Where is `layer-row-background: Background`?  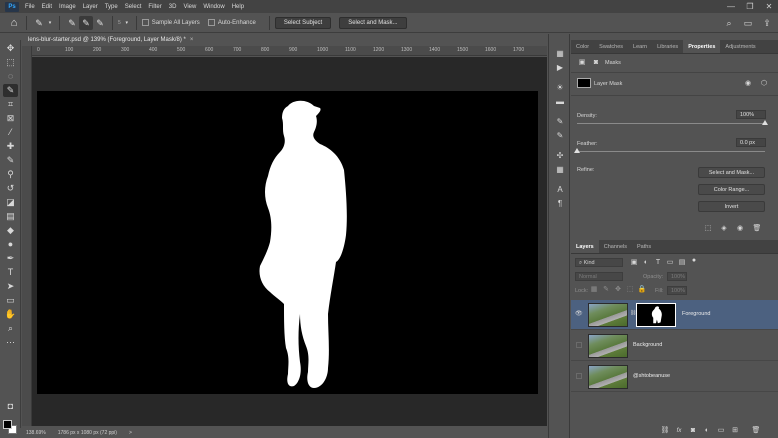 layer-row-background: Background is located at coordinates (674, 346).